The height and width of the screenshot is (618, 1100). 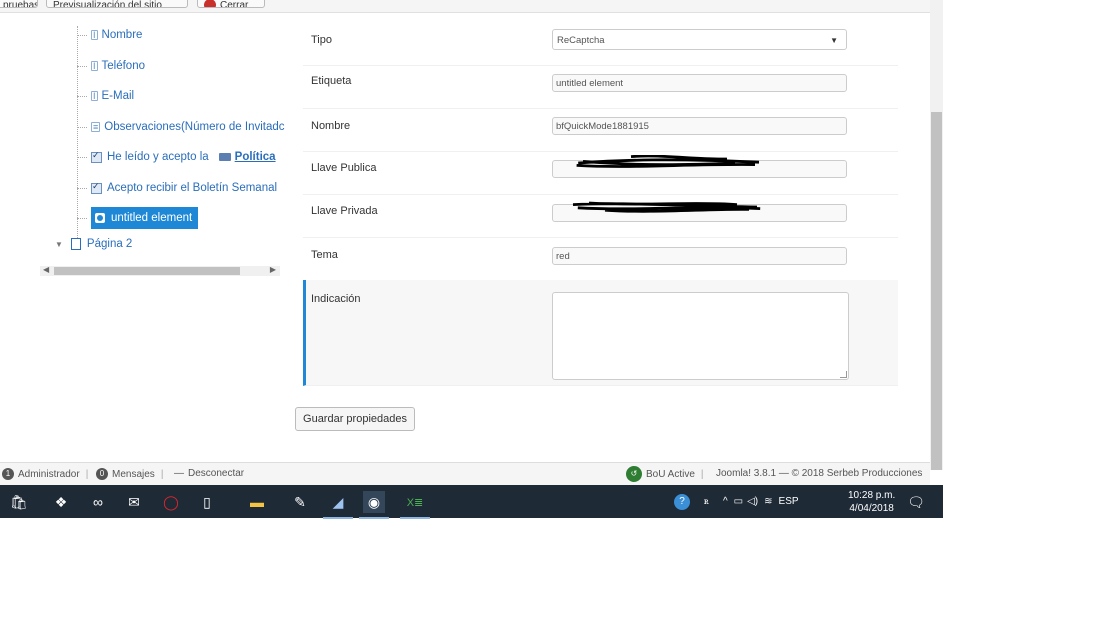 I want to click on selected-element: untitled element, so click(x=145, y=218).